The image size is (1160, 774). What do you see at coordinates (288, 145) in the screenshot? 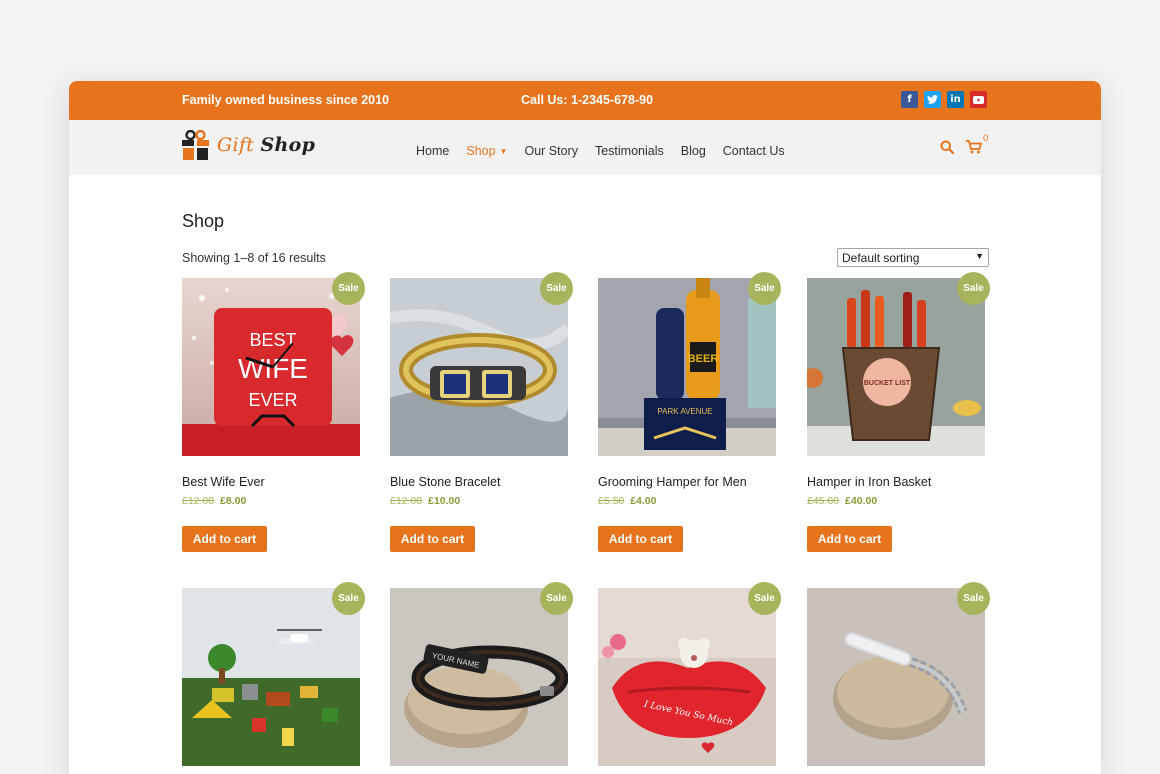
I see `logo-word-shop: Shop` at bounding box center [288, 145].